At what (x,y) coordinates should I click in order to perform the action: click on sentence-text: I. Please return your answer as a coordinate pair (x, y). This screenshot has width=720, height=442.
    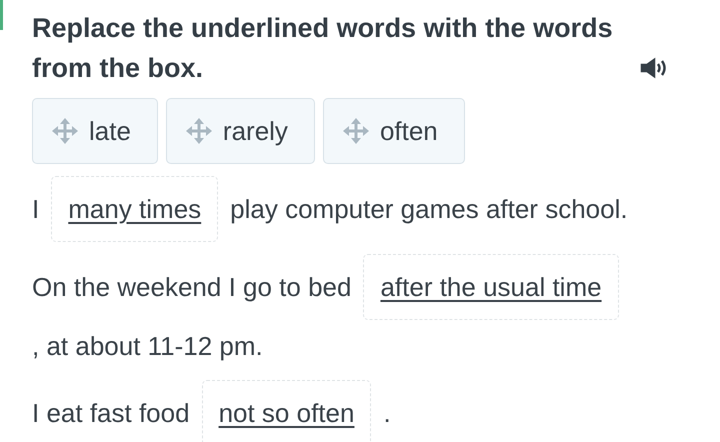
    Looking at the image, I should click on (36, 209).